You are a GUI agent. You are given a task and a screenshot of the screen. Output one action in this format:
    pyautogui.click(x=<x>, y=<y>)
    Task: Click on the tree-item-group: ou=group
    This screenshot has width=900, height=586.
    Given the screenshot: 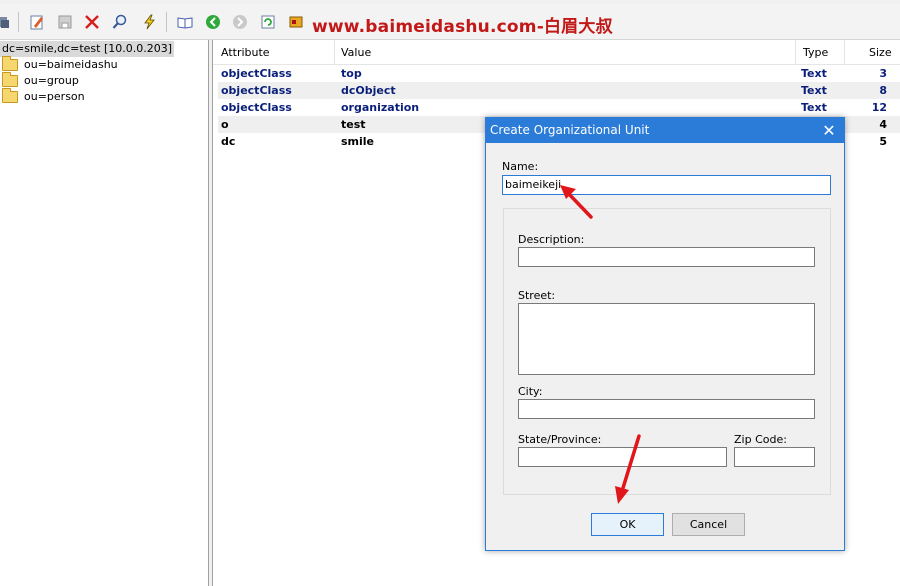 What is the action you would take?
    pyautogui.click(x=40, y=80)
    